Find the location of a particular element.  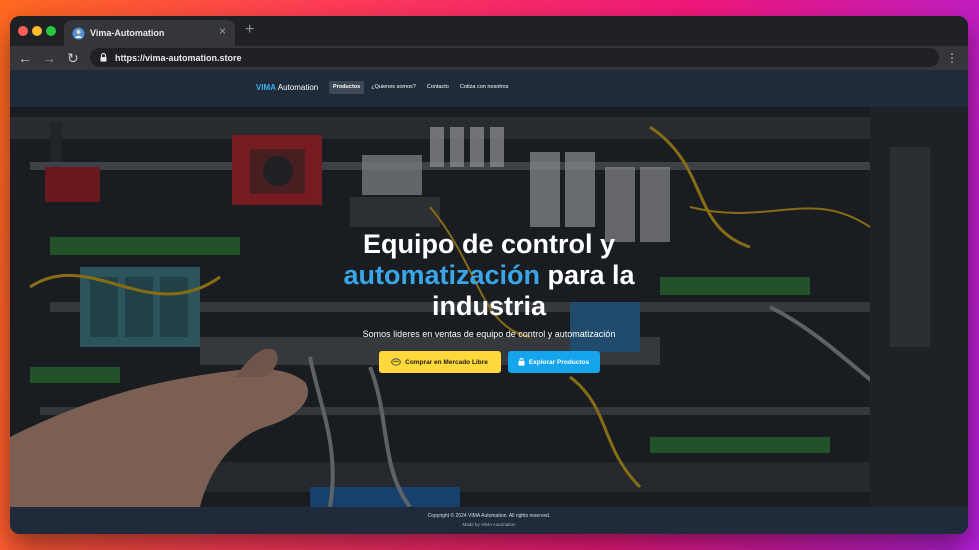

tab-close-icon: × is located at coordinates (222, 31).